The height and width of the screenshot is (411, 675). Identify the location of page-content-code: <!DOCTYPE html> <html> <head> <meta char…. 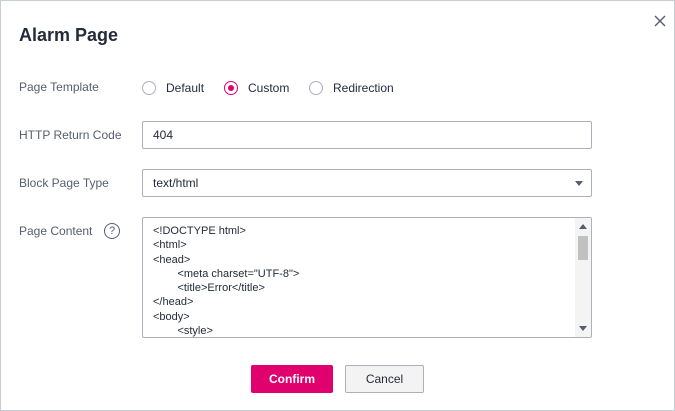
(226, 280).